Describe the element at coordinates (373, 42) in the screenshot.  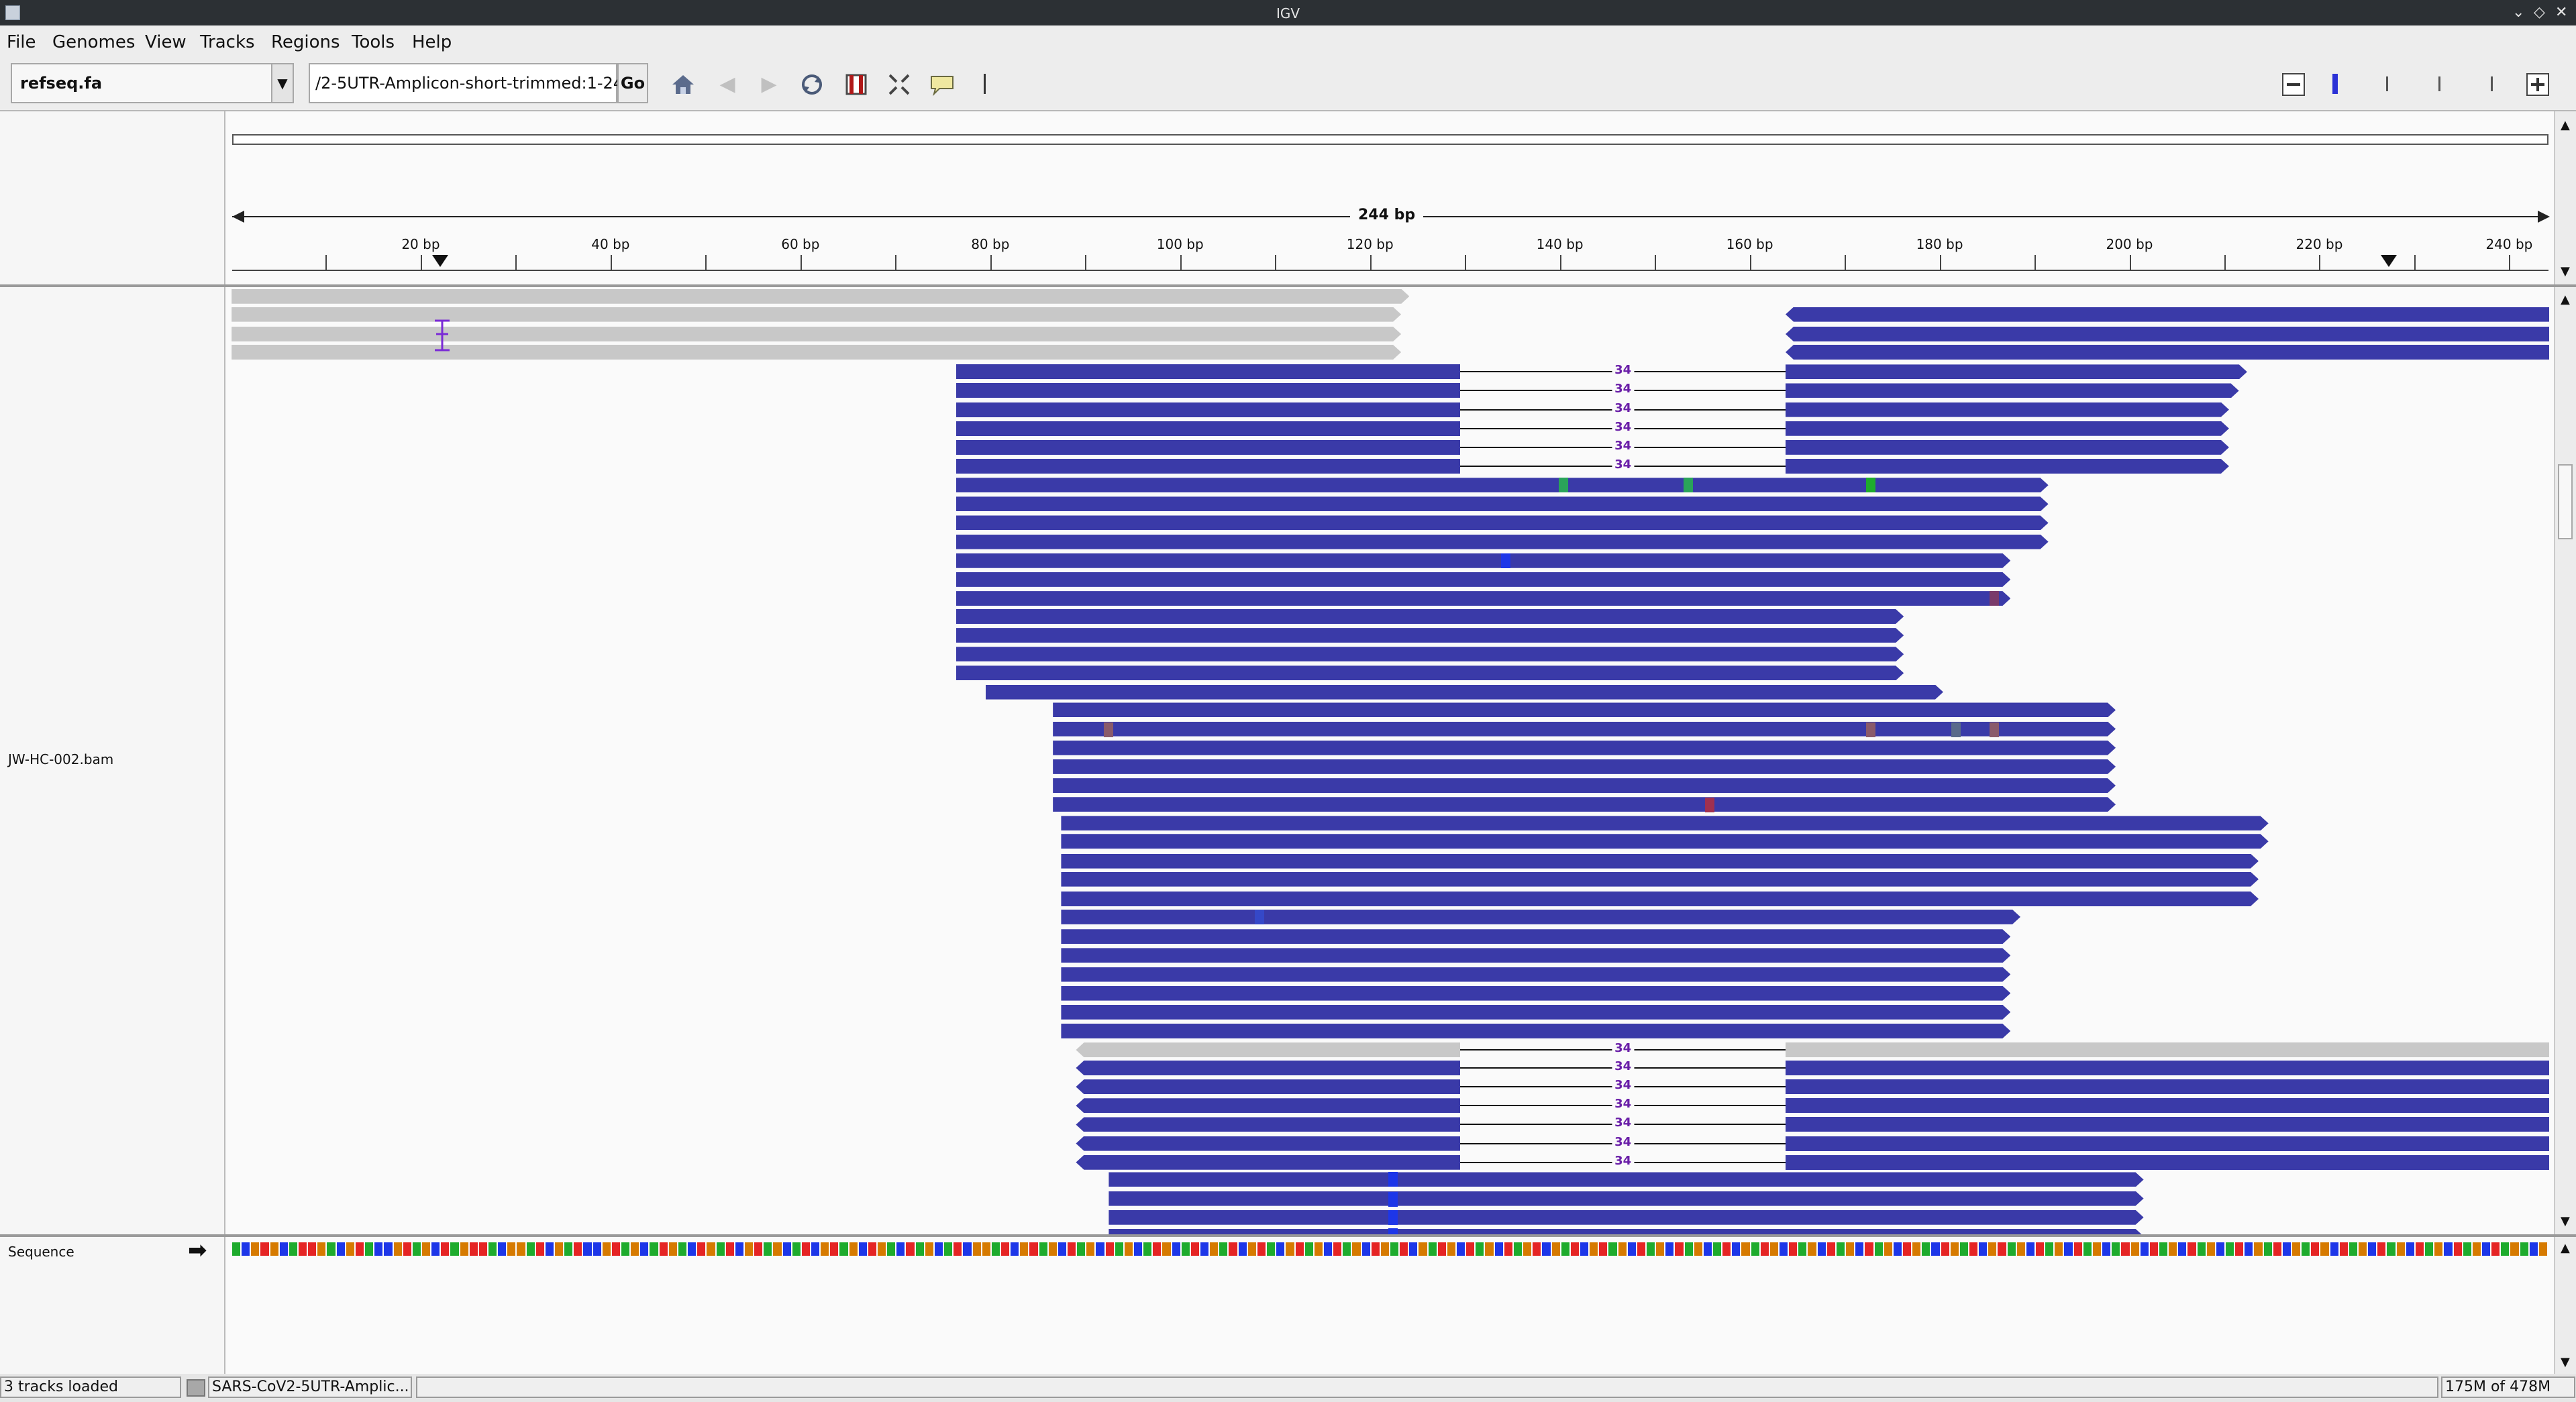
I see `menu-tools: Tools` at that location.